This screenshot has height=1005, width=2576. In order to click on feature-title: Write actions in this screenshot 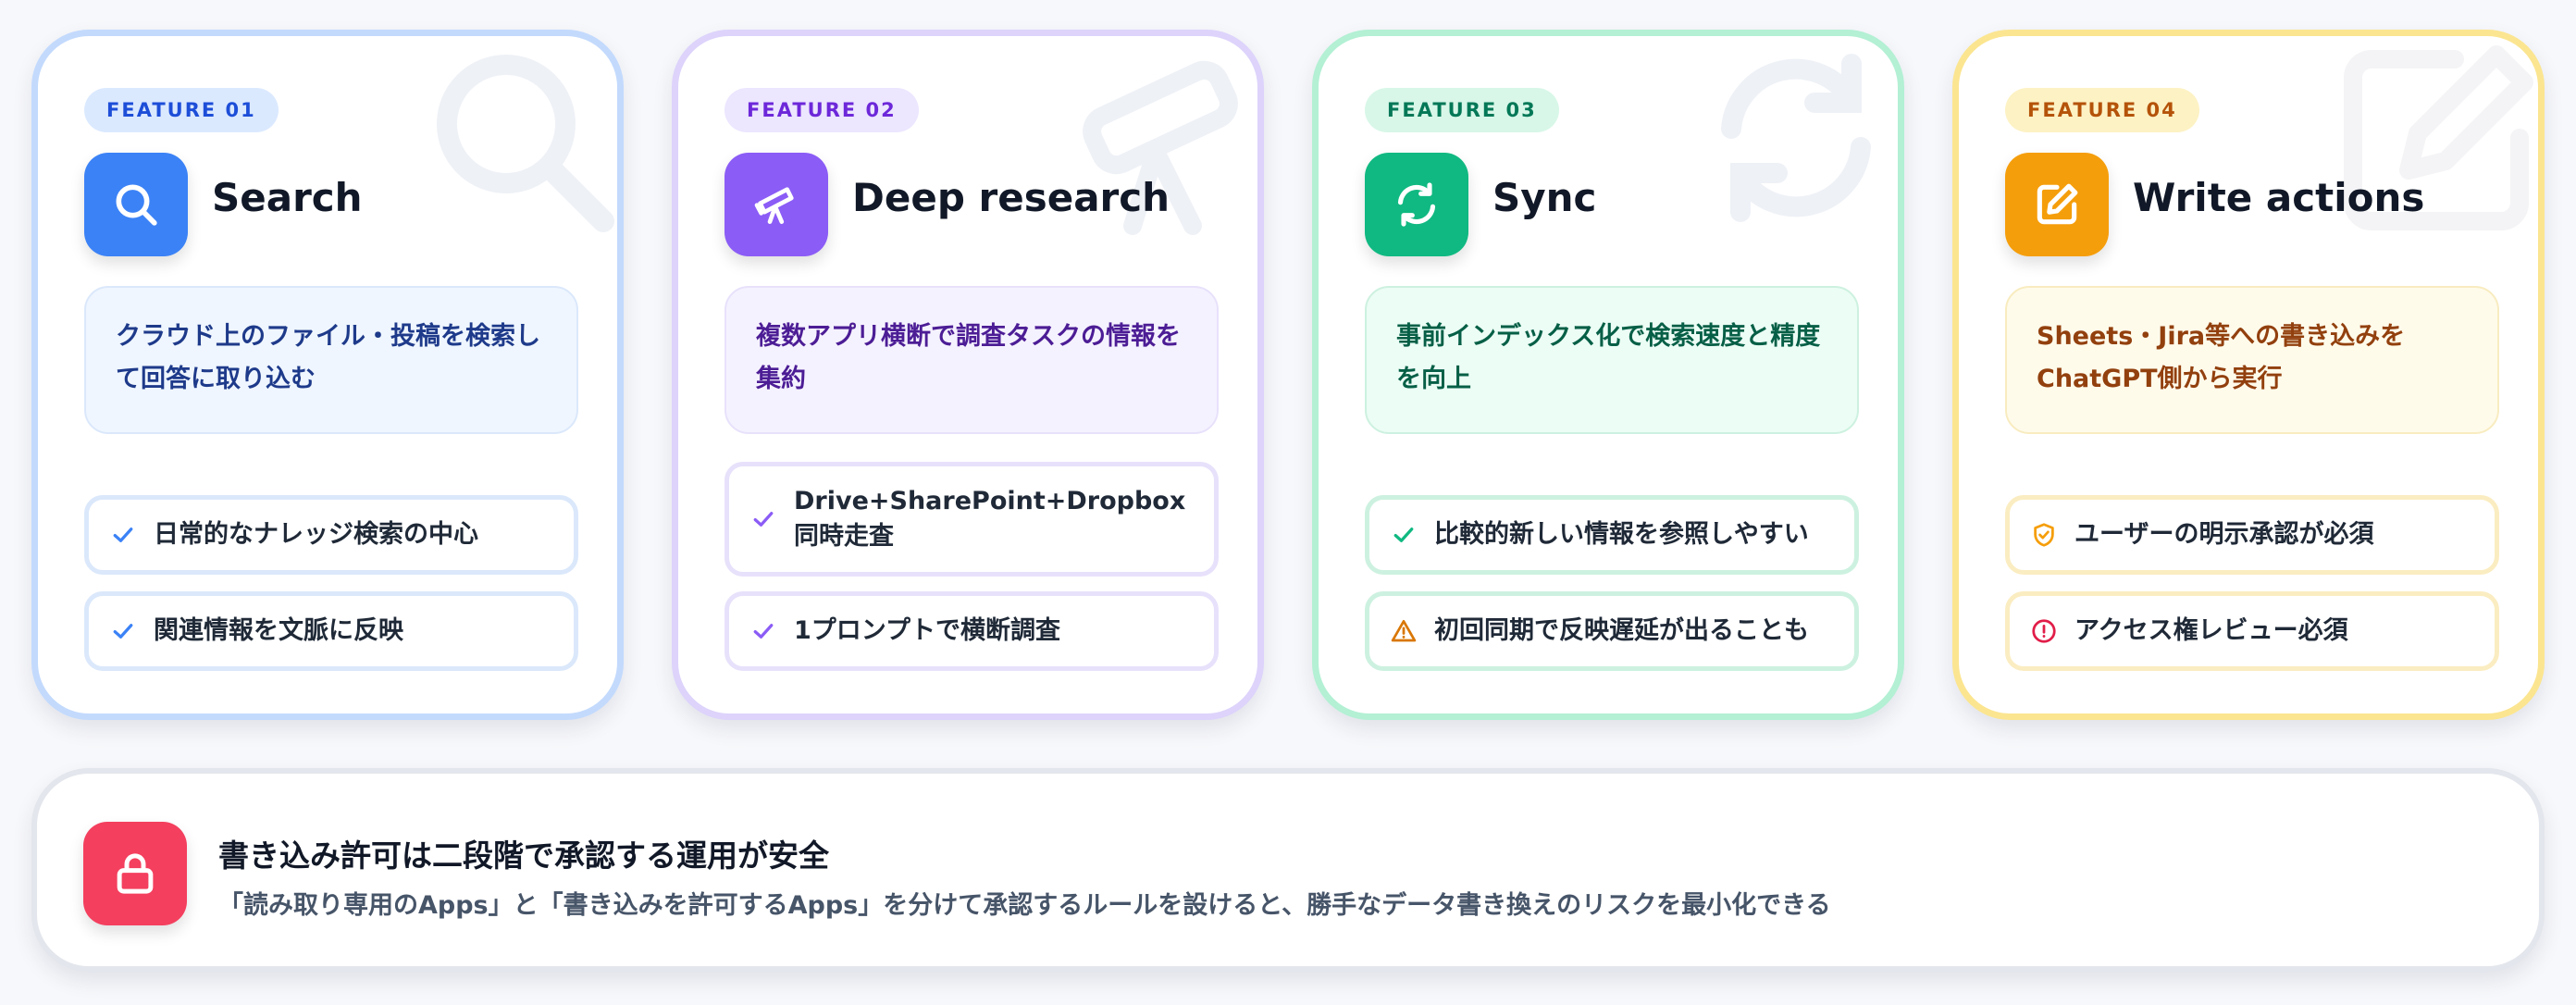, I will do `click(2279, 198)`.